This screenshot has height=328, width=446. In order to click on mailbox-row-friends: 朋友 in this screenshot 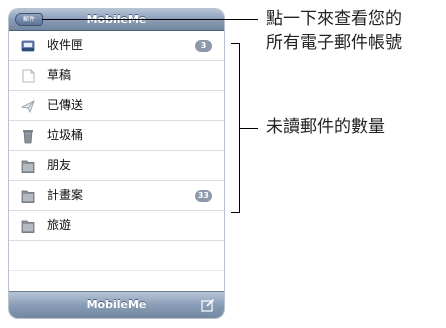, I will do `click(116, 166)`.